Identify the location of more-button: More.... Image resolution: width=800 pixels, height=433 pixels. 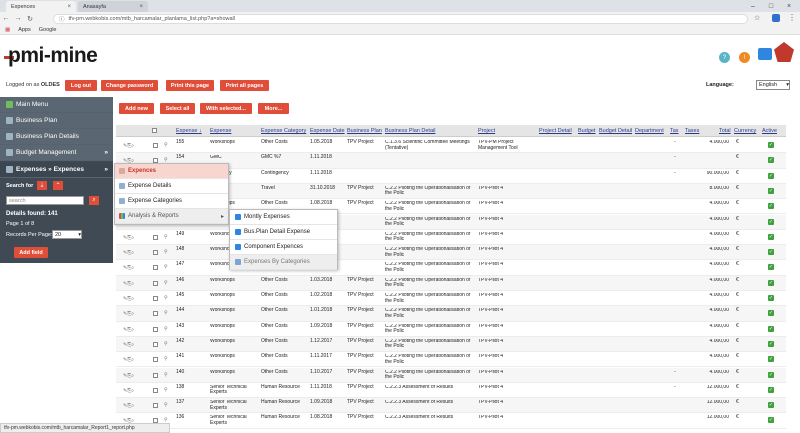
(273, 108).